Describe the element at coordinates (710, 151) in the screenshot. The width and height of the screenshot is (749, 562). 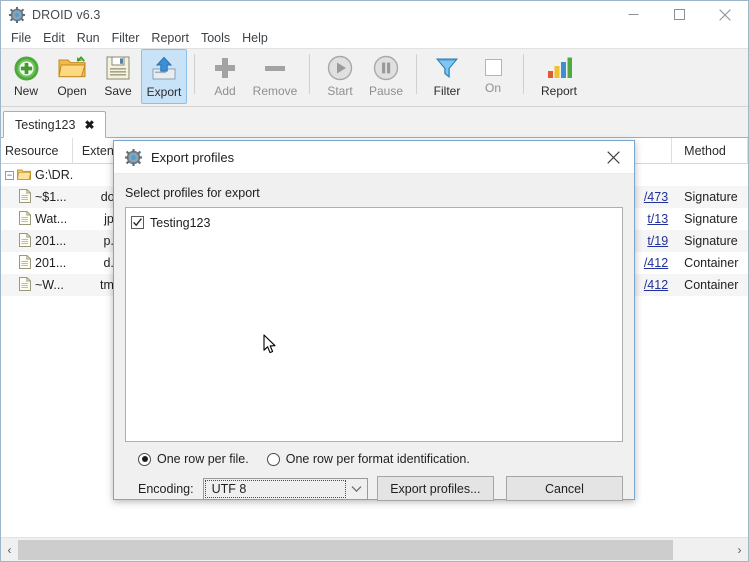
I see `column-header-method: Method` at that location.